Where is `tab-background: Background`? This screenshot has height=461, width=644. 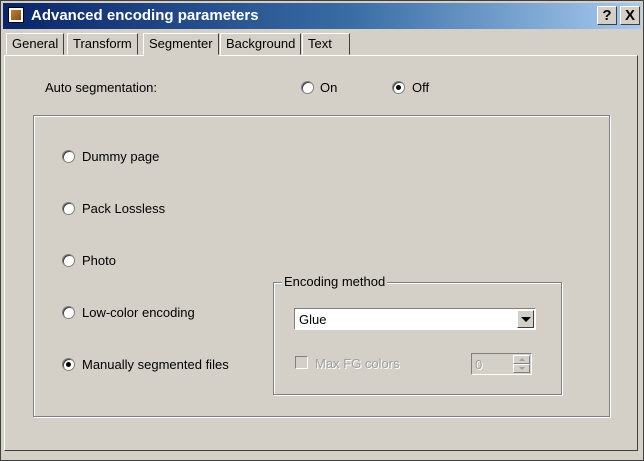 tab-background: Background is located at coordinates (261, 44).